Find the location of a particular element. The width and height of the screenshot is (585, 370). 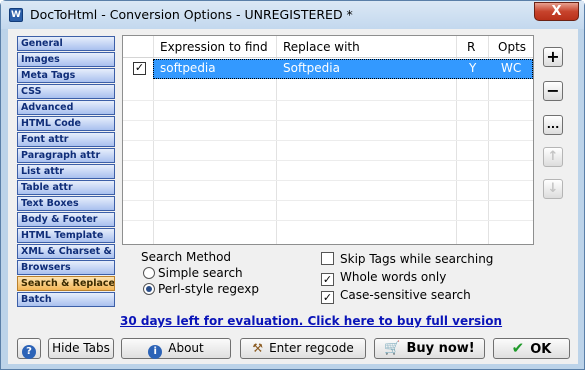

ok-button: ✔ OK is located at coordinates (531, 348).